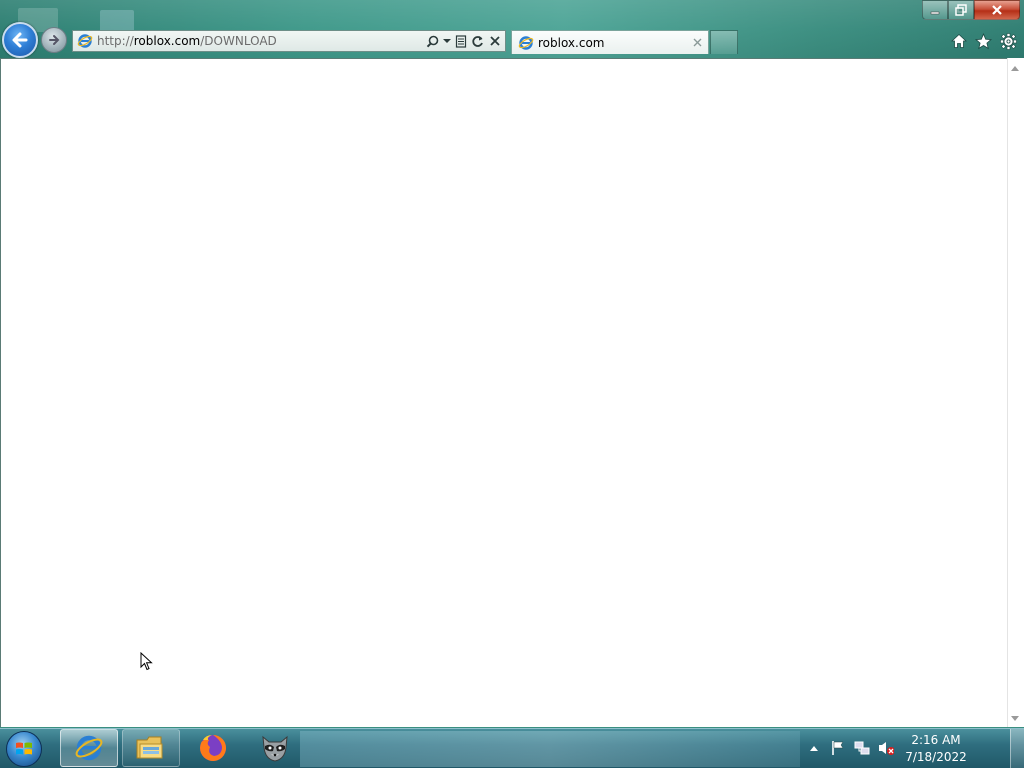 The image size is (1024, 768). What do you see at coordinates (146, 661) in the screenshot?
I see `mouse-cursor-icon` at bounding box center [146, 661].